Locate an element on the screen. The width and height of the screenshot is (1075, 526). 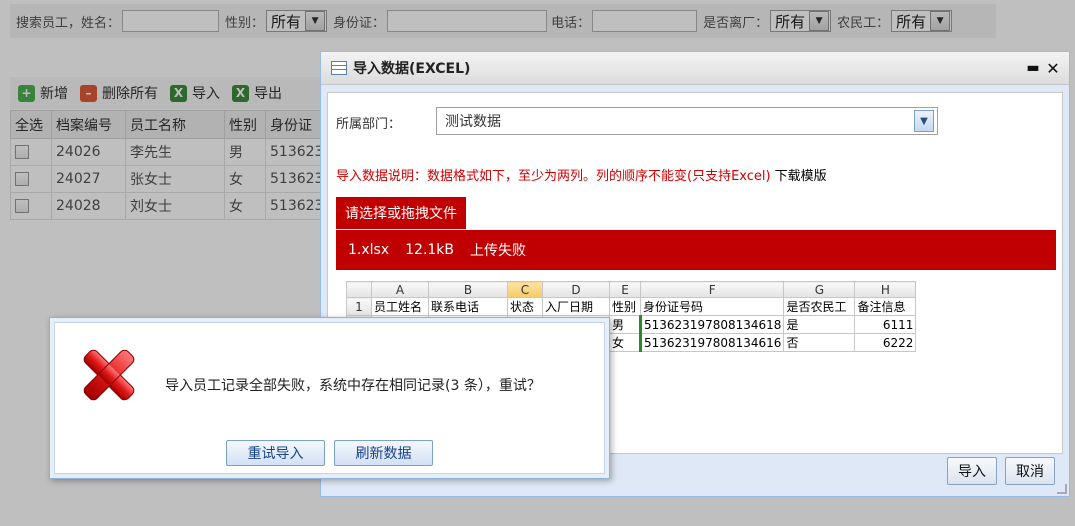
error-dialog-body: 导入员工记录全部失败，系统中存在相同记录(3 条），重试？ 重试导入 刷新数据 is located at coordinates (329, 398).